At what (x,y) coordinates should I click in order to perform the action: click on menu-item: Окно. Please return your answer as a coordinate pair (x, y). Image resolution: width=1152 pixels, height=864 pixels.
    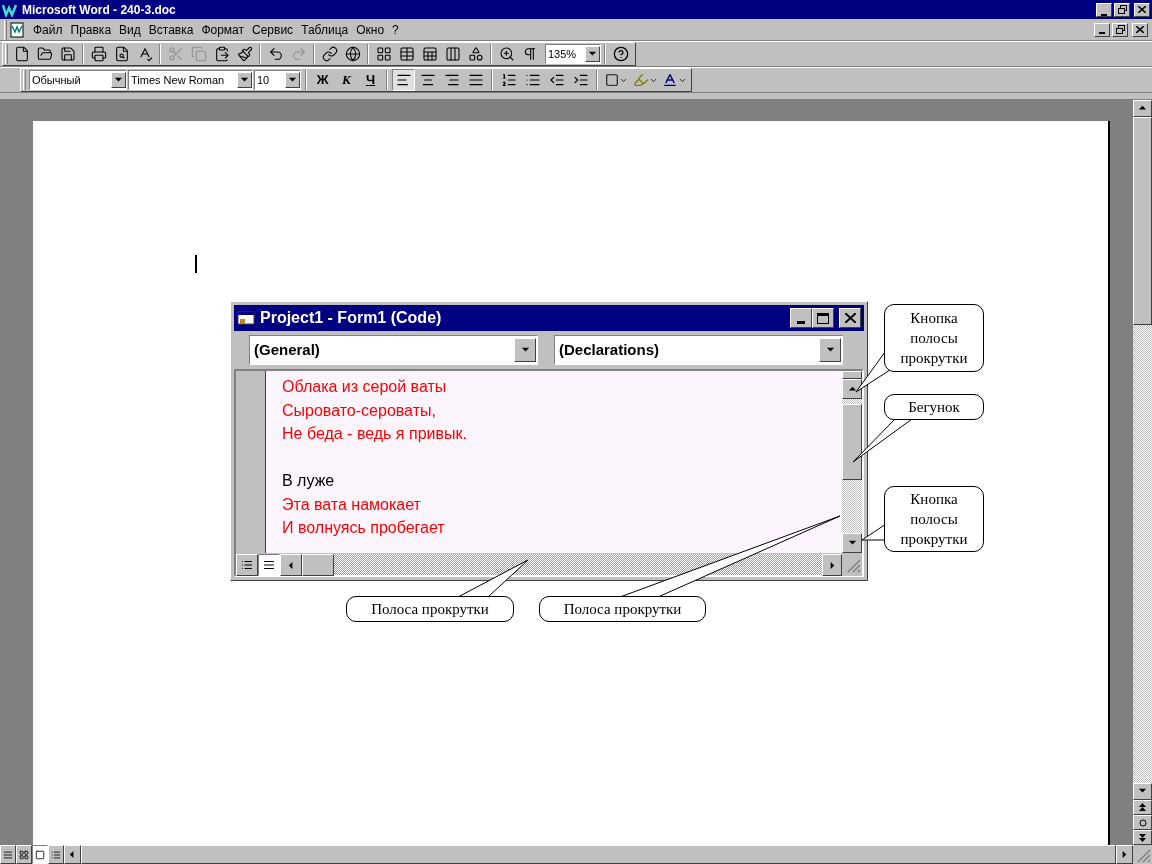
    Looking at the image, I should click on (370, 29).